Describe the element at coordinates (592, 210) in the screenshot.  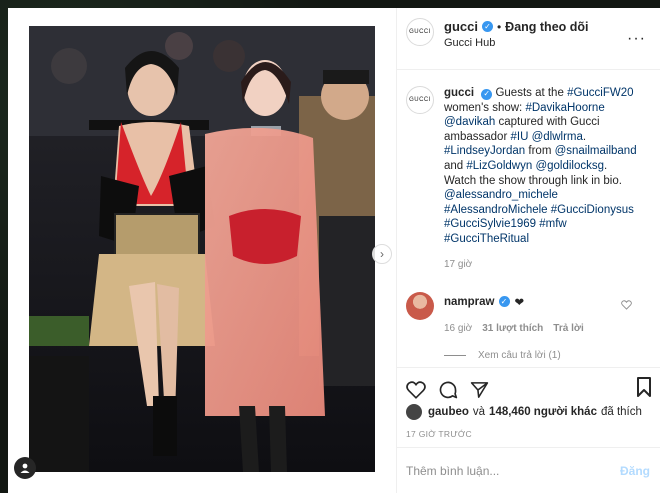
I see `caption-link: #GucciDionysus` at that location.